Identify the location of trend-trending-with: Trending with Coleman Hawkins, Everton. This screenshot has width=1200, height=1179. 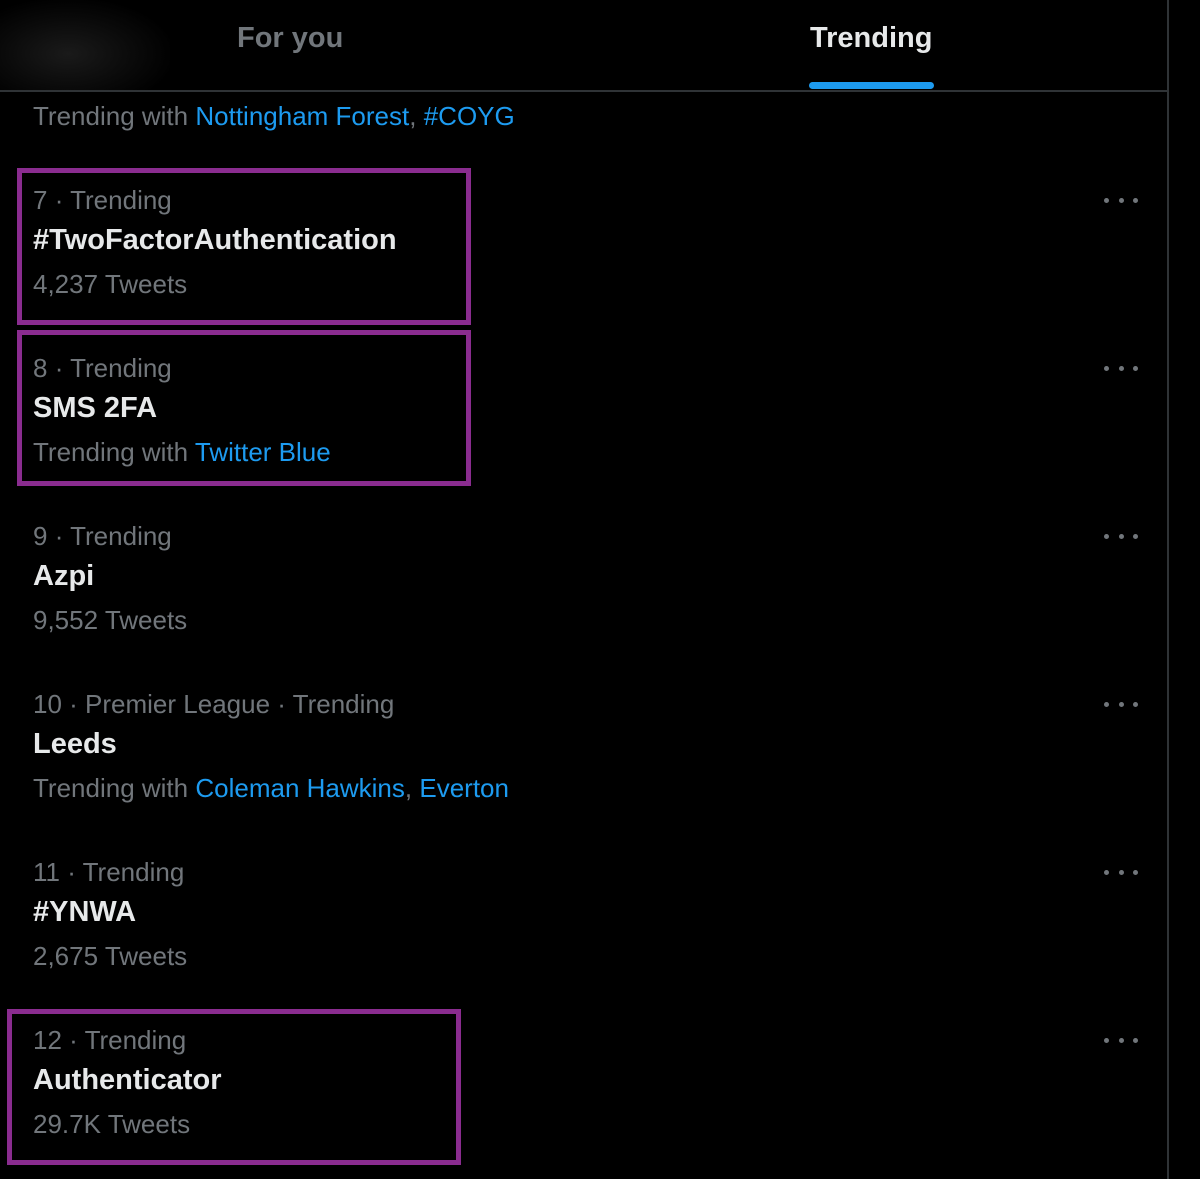
(271, 788).